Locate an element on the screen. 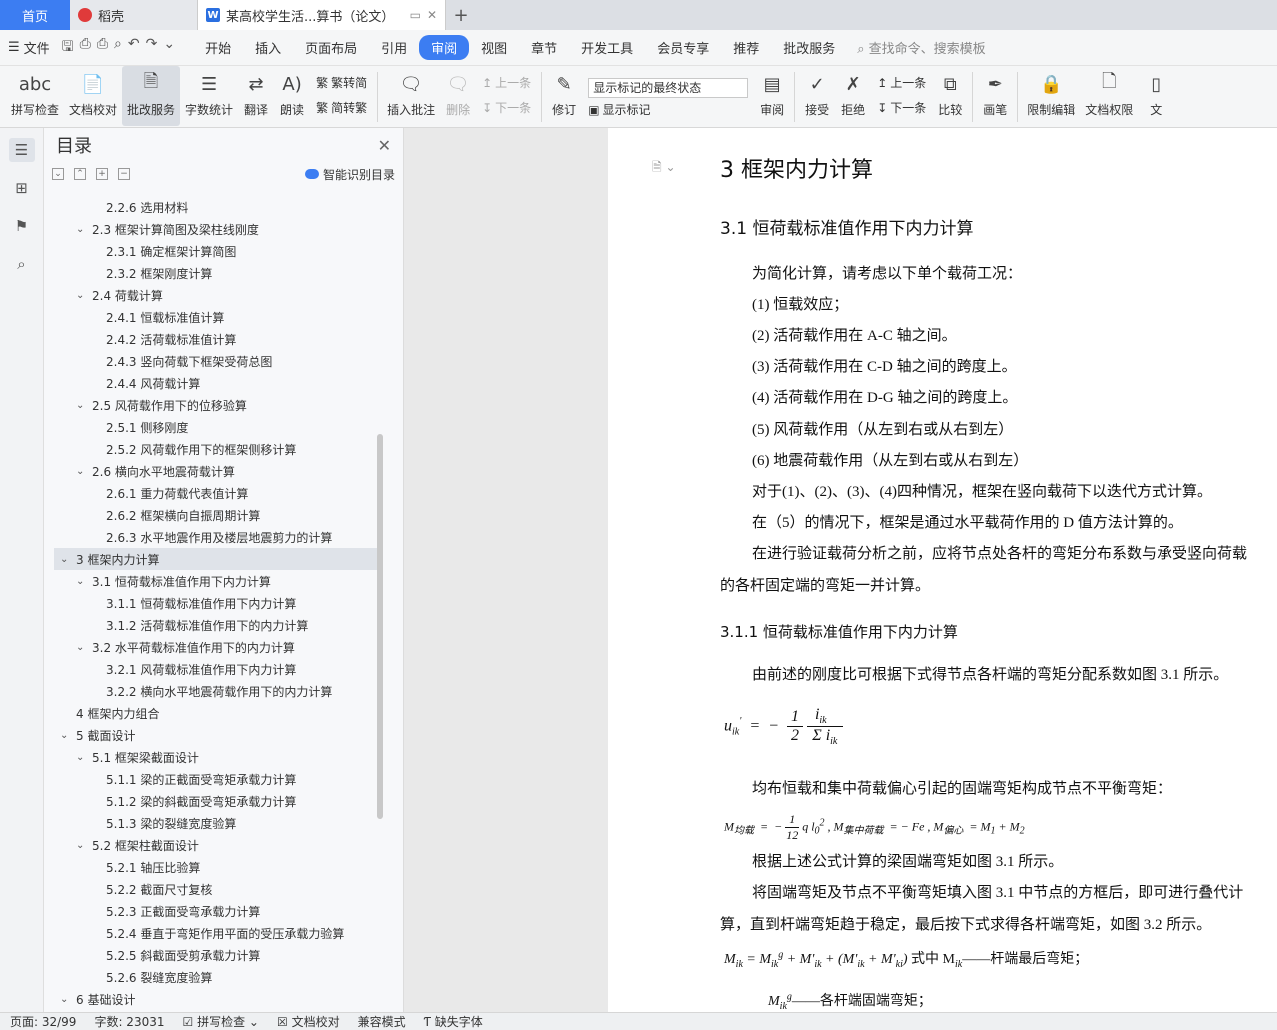 The width and height of the screenshot is (1277, 1030). track-changes-button: ✎ 修订 is located at coordinates (564, 96).